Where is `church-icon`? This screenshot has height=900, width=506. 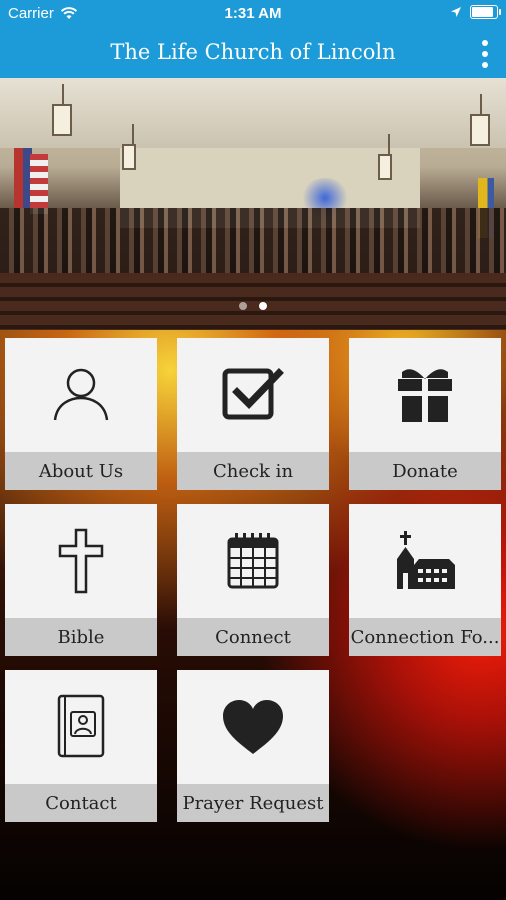 church-icon is located at coordinates (426, 560).